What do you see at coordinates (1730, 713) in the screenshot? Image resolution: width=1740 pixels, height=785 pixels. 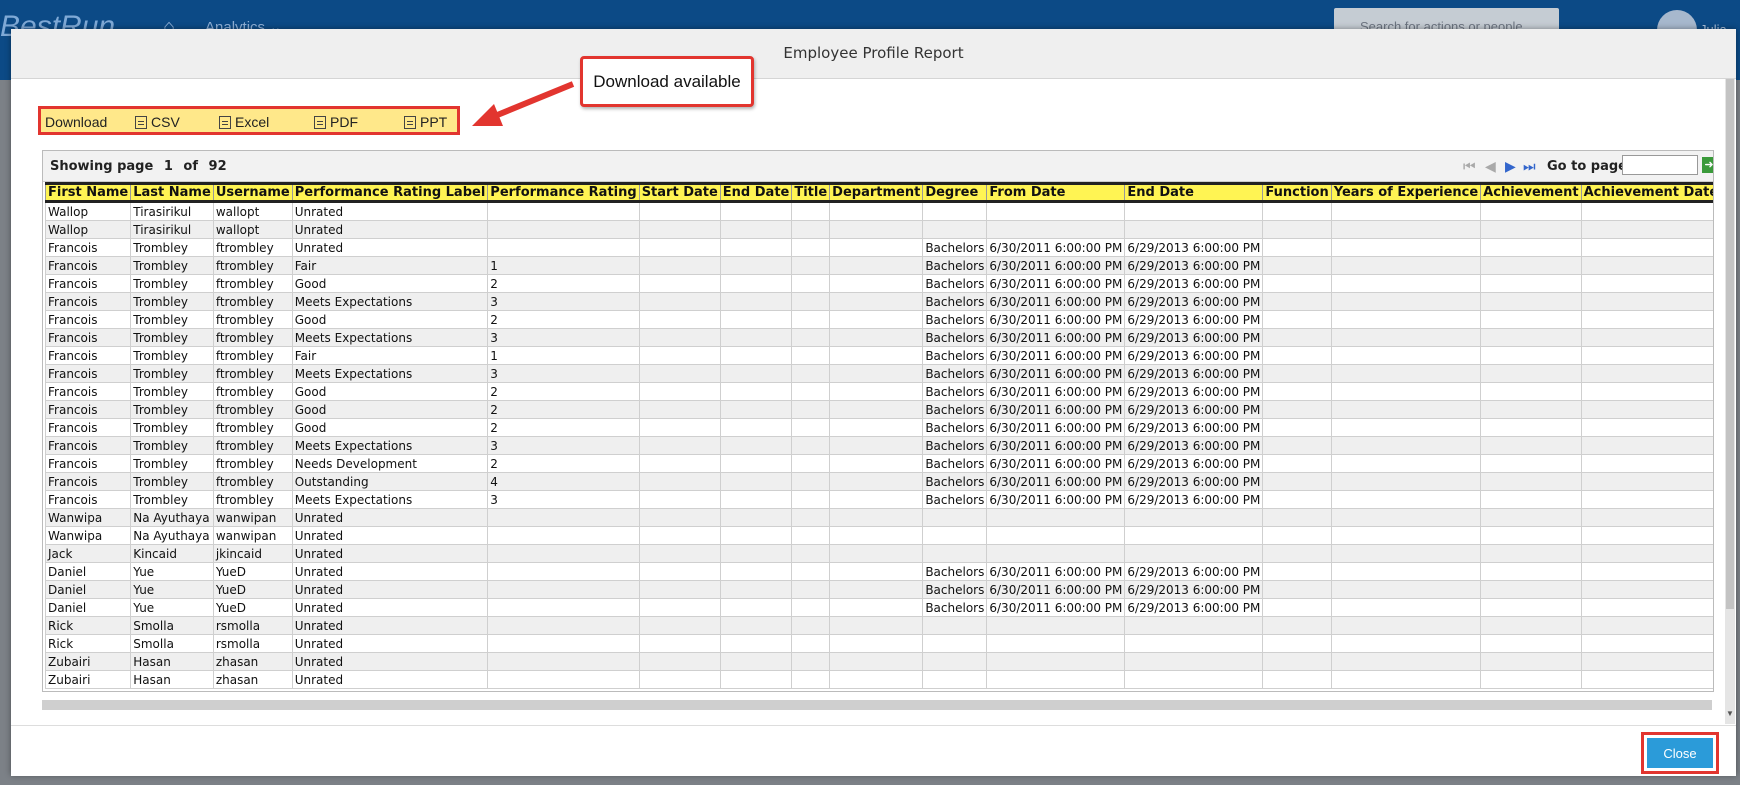 I see `scroll-down-arrow-icon: ▼` at bounding box center [1730, 713].